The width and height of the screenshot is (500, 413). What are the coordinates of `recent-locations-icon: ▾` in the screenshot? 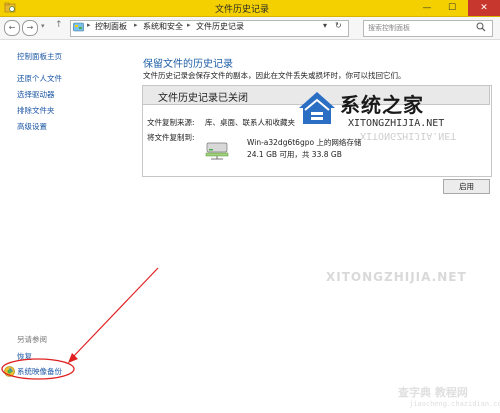 It's located at (43, 26).